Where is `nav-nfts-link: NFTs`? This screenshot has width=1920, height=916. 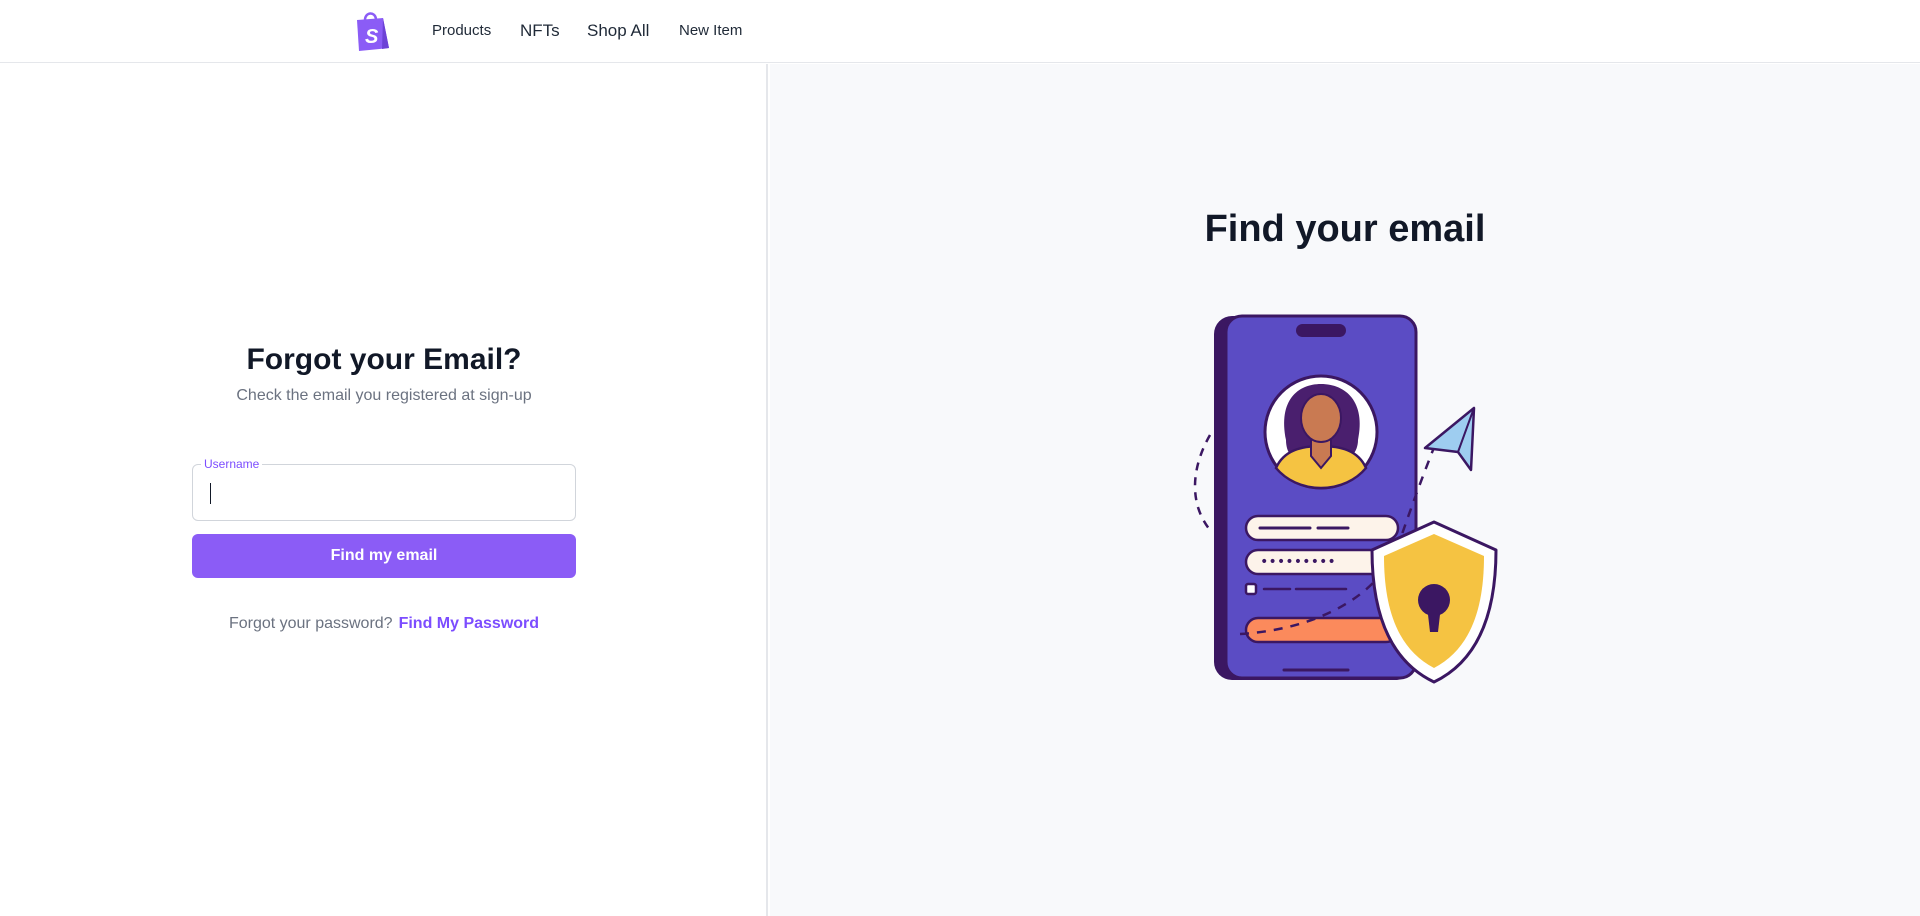 nav-nfts-link: NFTs is located at coordinates (540, 31).